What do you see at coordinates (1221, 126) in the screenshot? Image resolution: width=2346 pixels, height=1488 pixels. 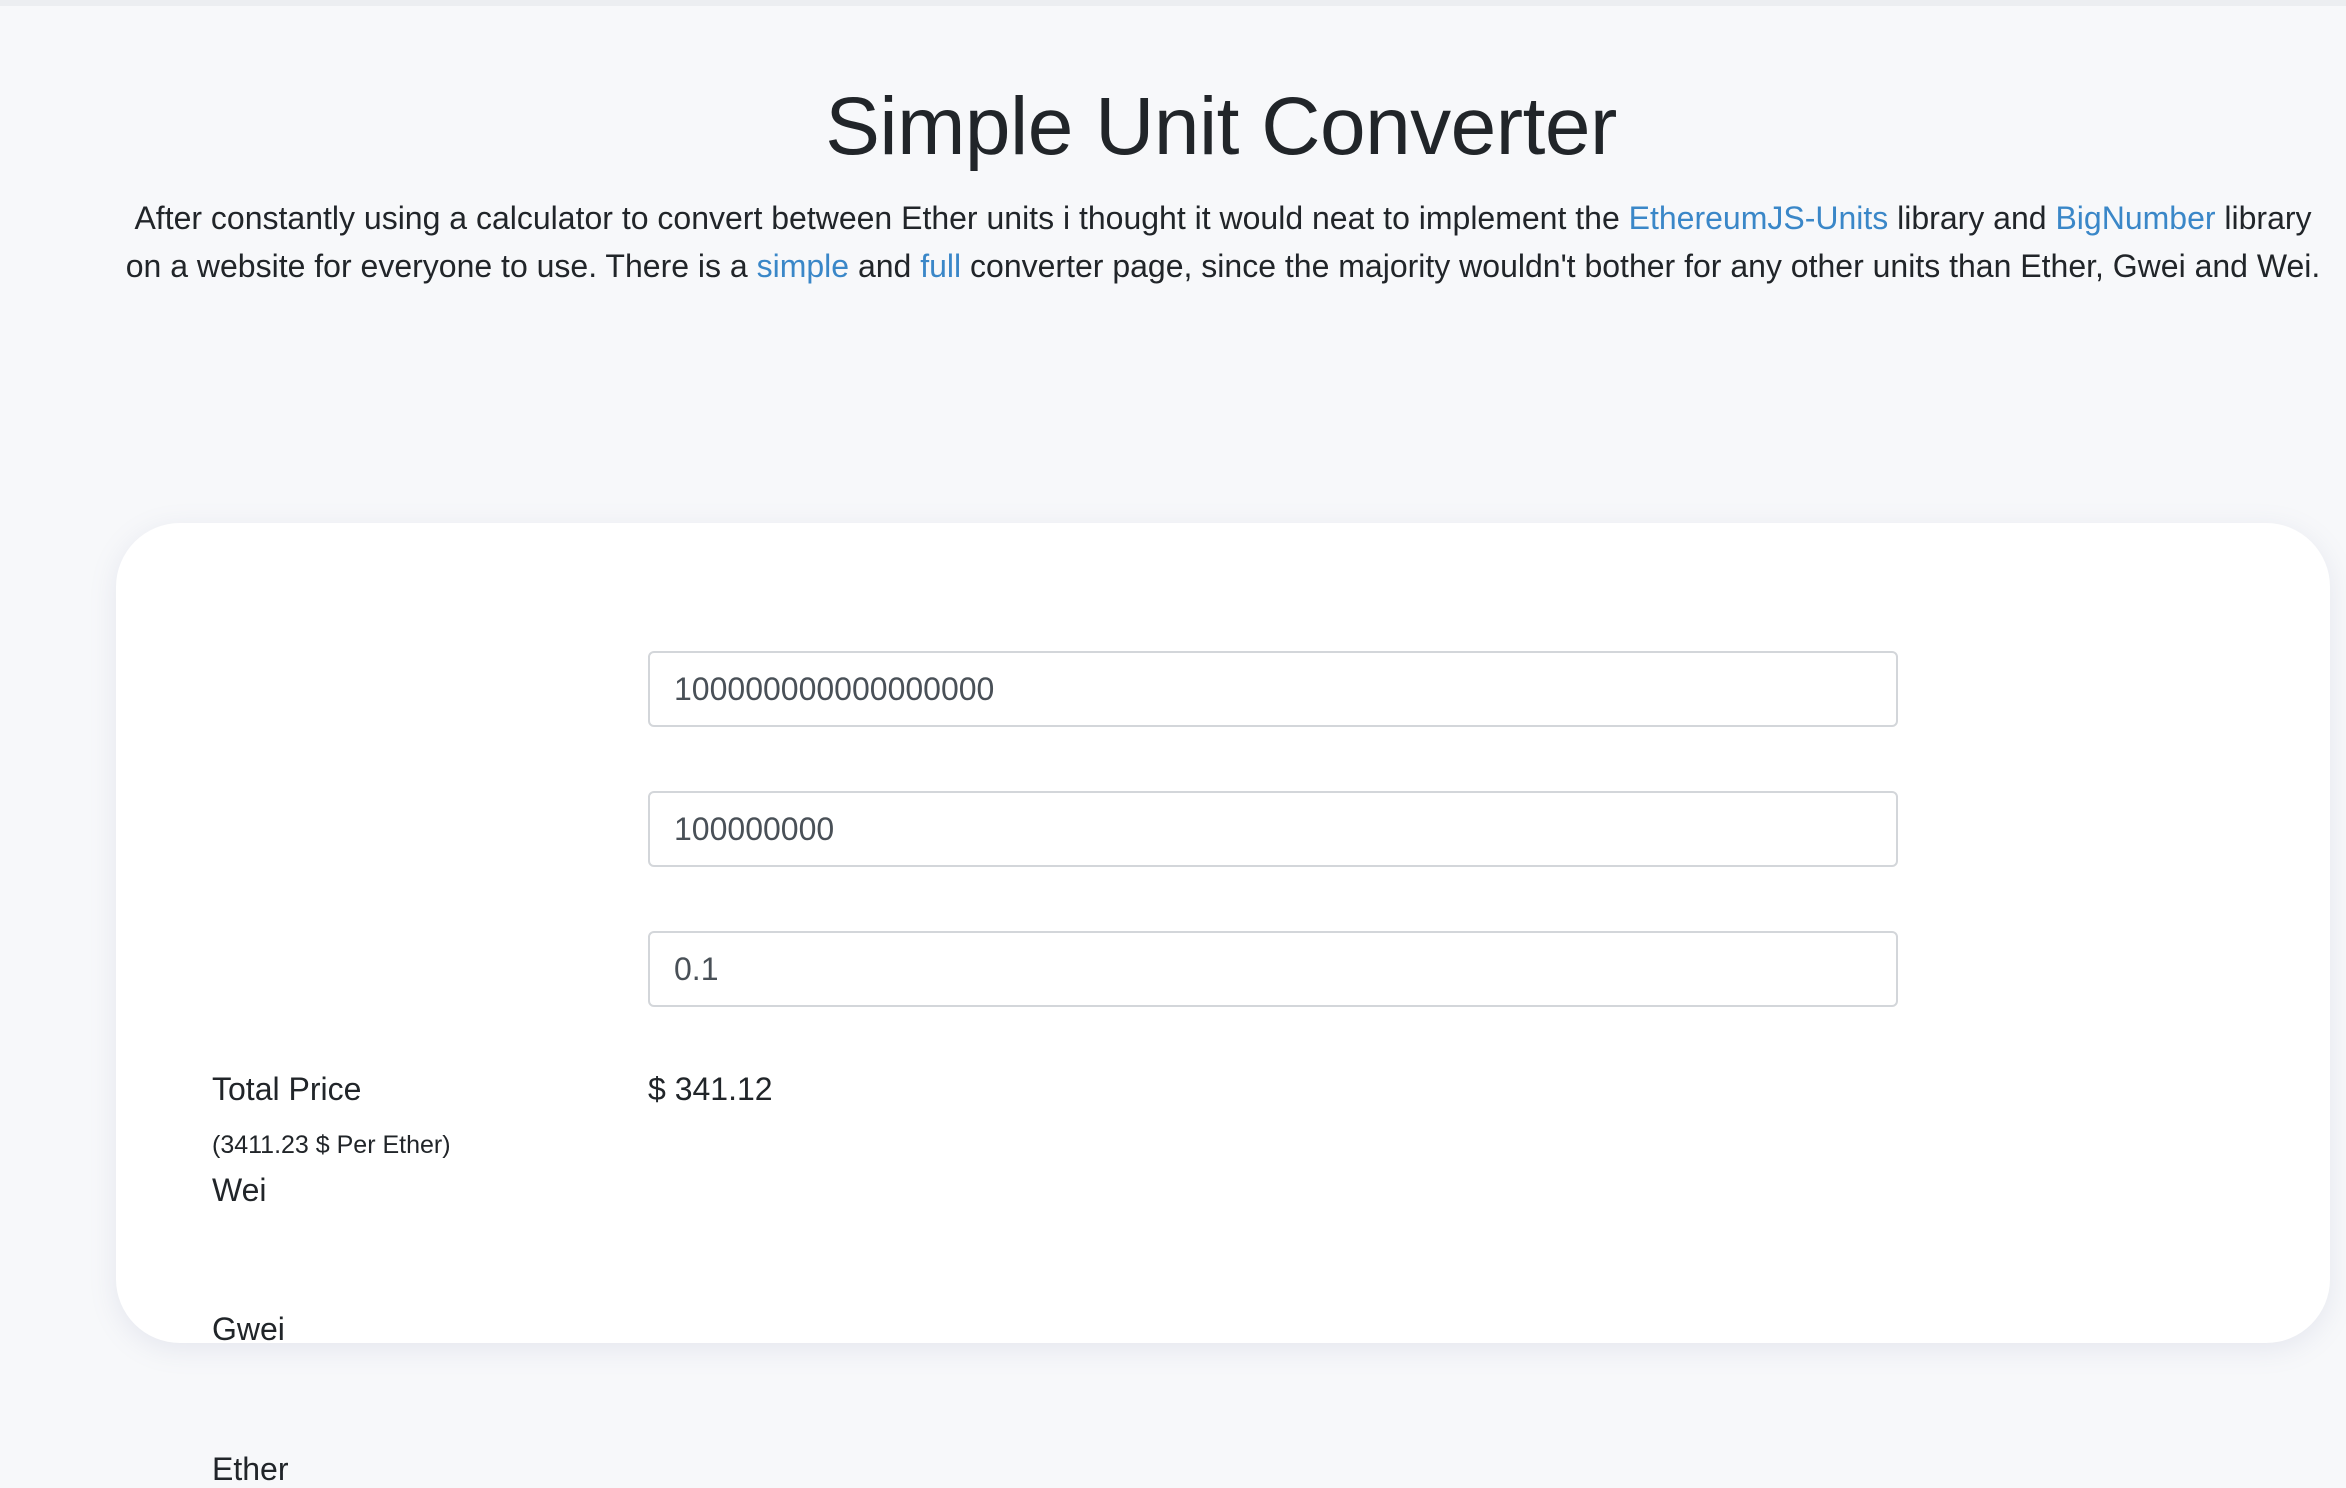 I see `page-title: Simple Unit Converter` at bounding box center [1221, 126].